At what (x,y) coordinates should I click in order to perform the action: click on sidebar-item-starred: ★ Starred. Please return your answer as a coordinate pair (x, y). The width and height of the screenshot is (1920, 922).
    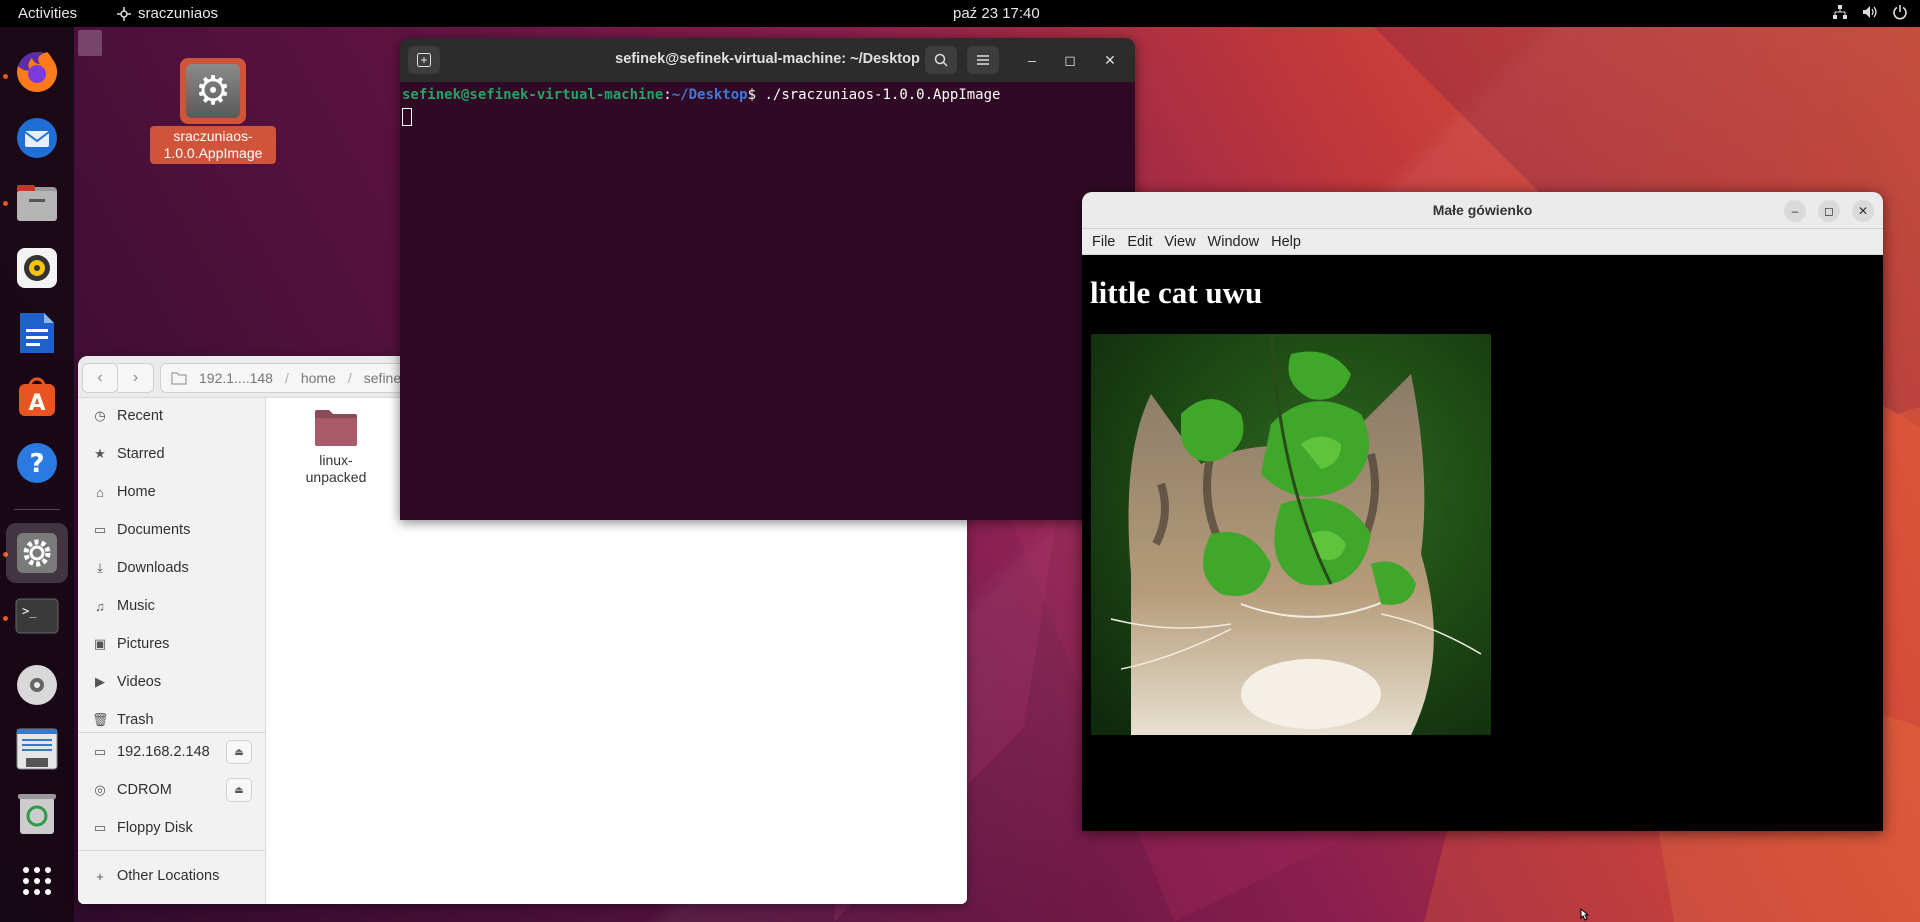
    Looking at the image, I should click on (172, 454).